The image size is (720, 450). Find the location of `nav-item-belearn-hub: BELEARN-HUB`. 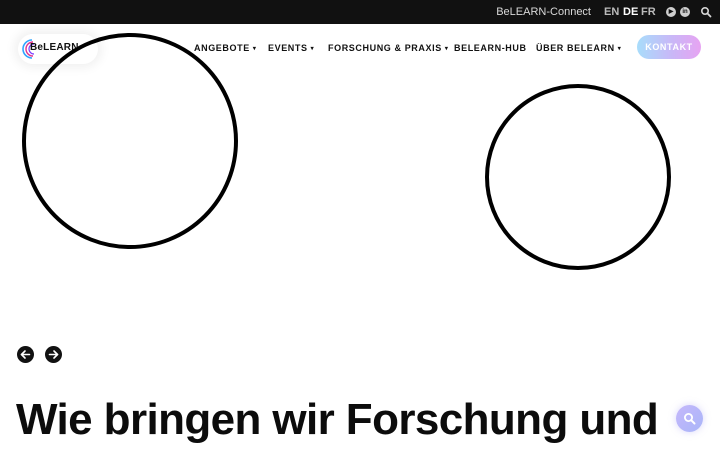

nav-item-belearn-hub: BELEARN-HUB is located at coordinates (490, 48).